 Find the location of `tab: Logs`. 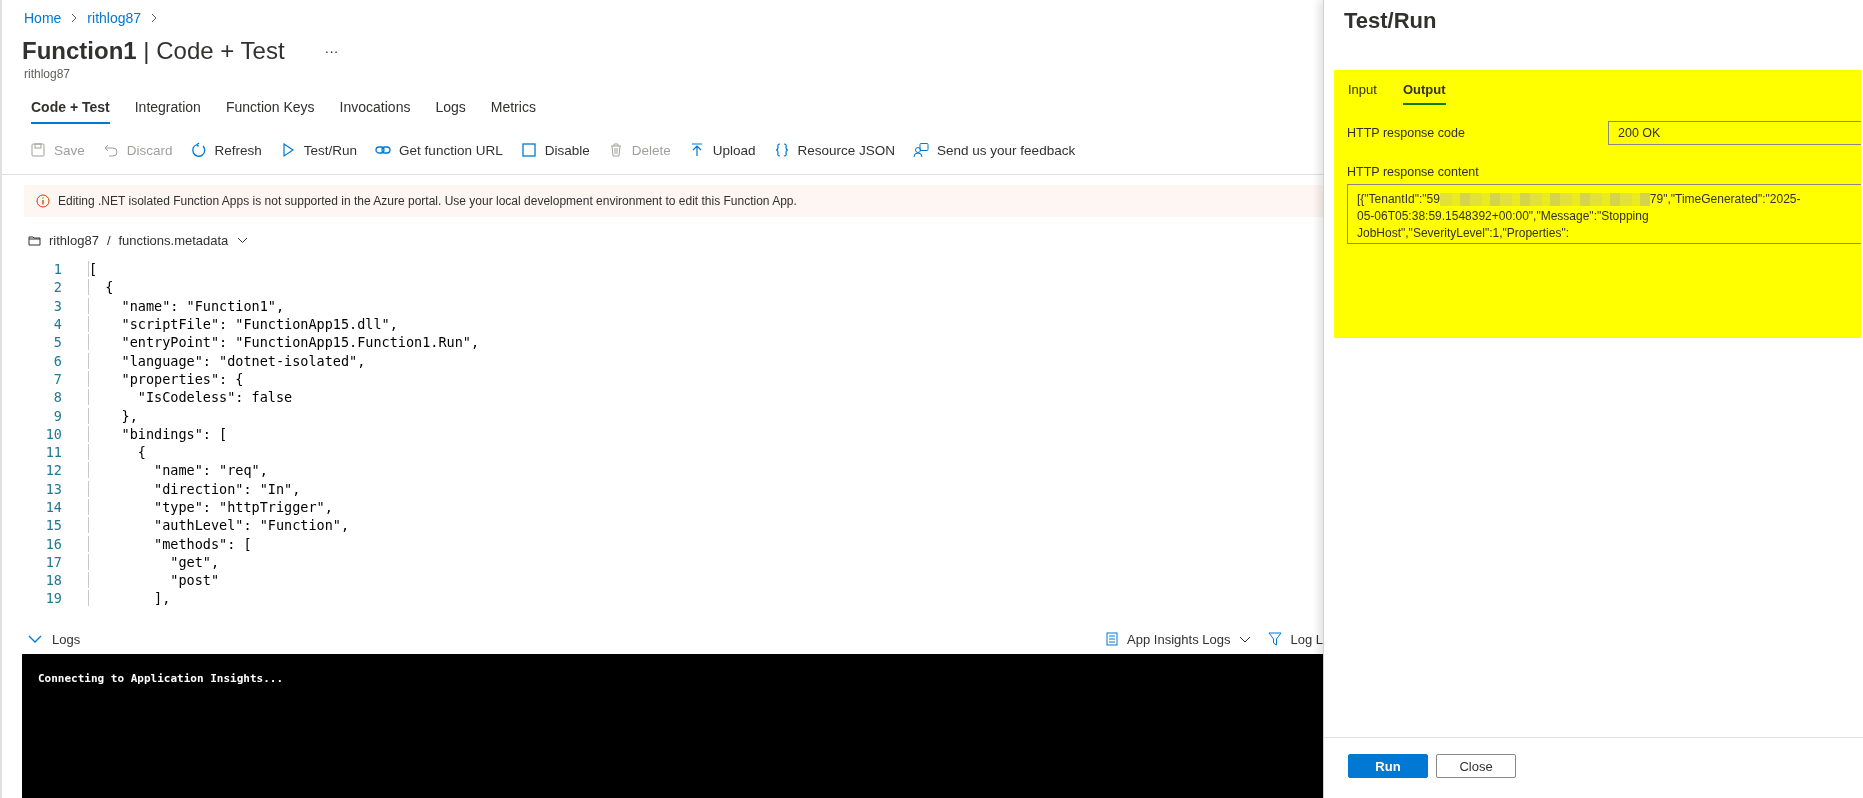

tab: Logs is located at coordinates (450, 109).